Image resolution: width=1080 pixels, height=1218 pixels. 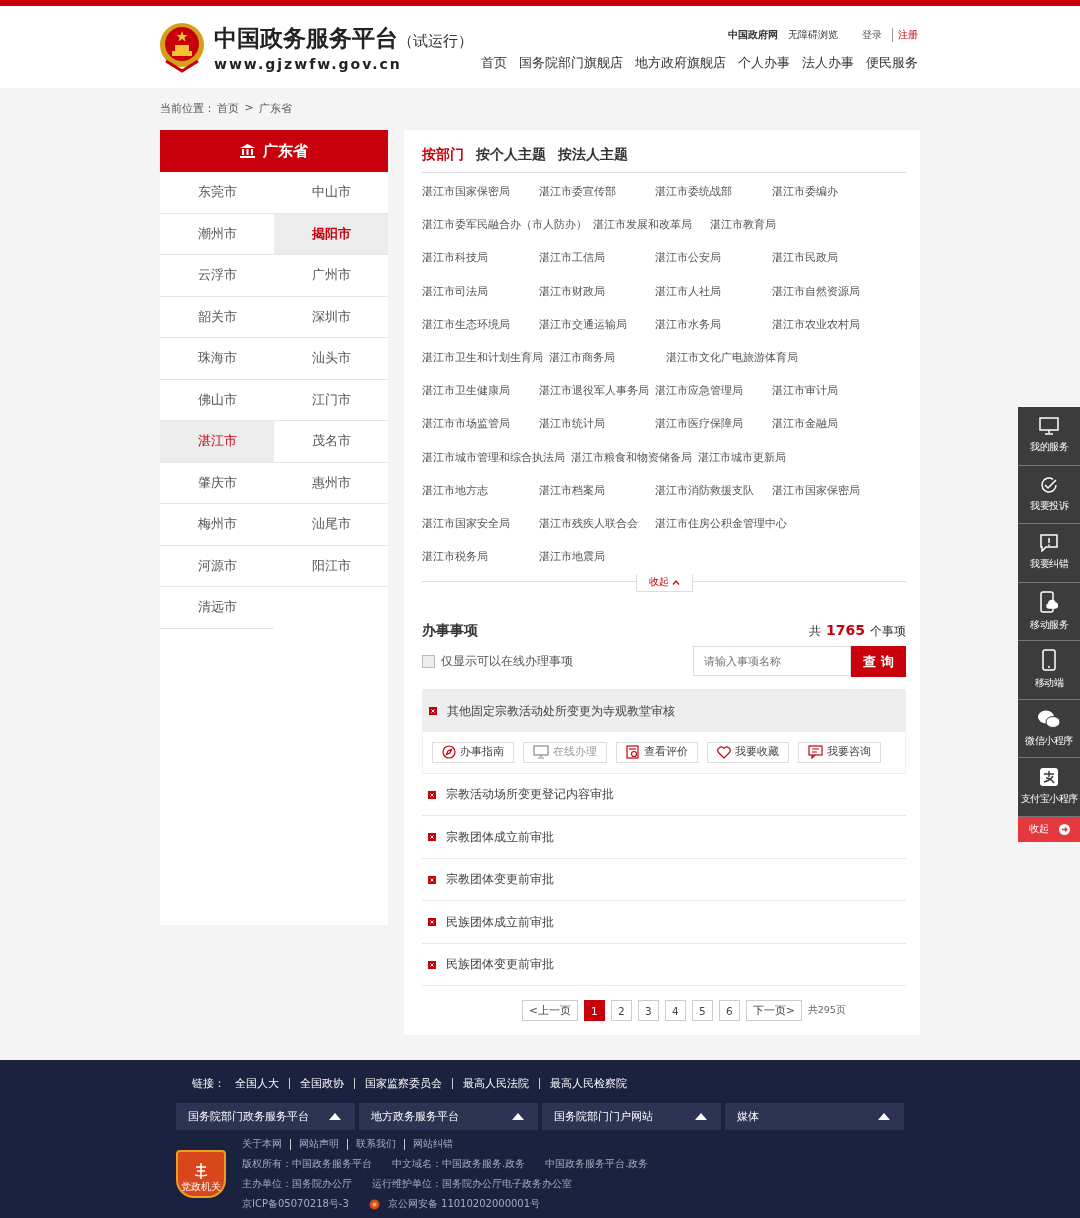 What do you see at coordinates (596, 391) in the screenshot?
I see `department-link: 湛江市退役军人事务局` at bounding box center [596, 391].